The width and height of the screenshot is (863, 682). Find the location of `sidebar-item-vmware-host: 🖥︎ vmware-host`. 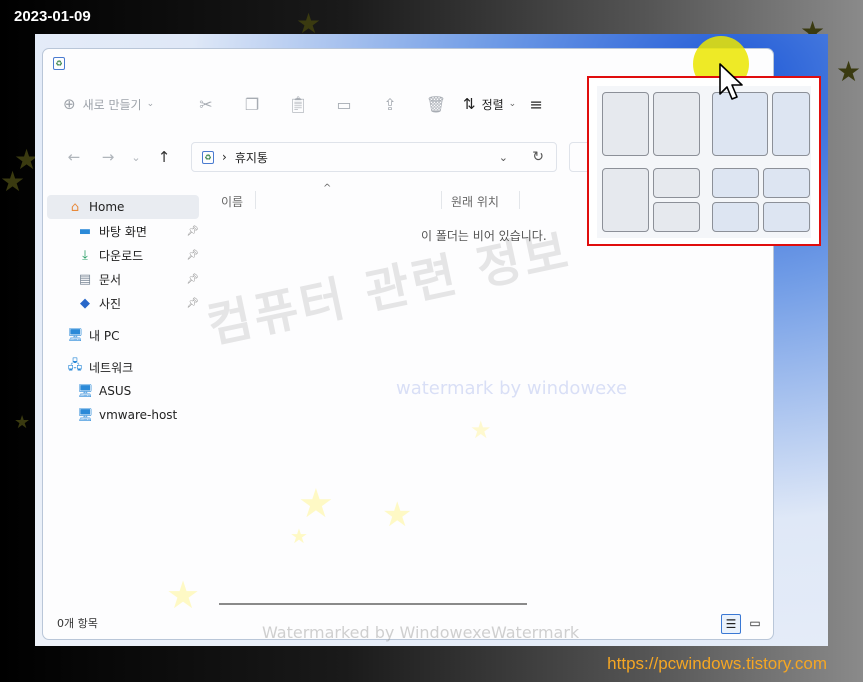

sidebar-item-vmware-host: 🖥︎ vmware-host is located at coordinates (128, 415).